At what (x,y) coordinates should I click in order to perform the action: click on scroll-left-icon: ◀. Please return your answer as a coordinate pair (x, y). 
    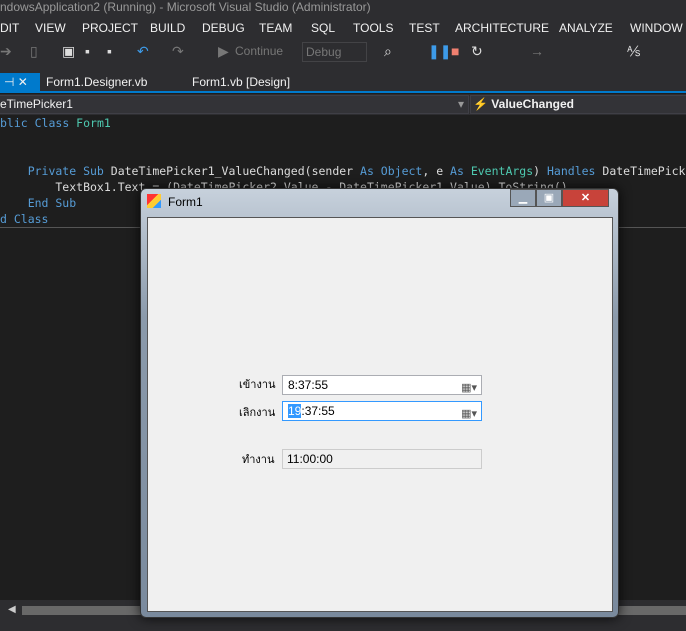
    Looking at the image, I should click on (12, 609).